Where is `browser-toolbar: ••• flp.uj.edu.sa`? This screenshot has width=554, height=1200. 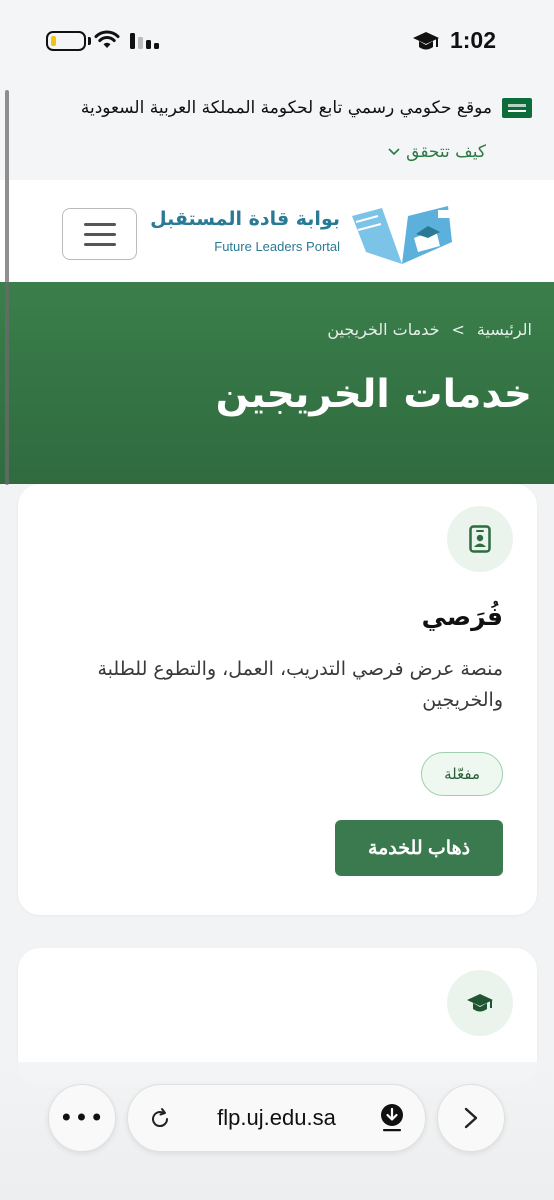
browser-toolbar: ••• flp.uj.edu.sa is located at coordinates (277, 1131).